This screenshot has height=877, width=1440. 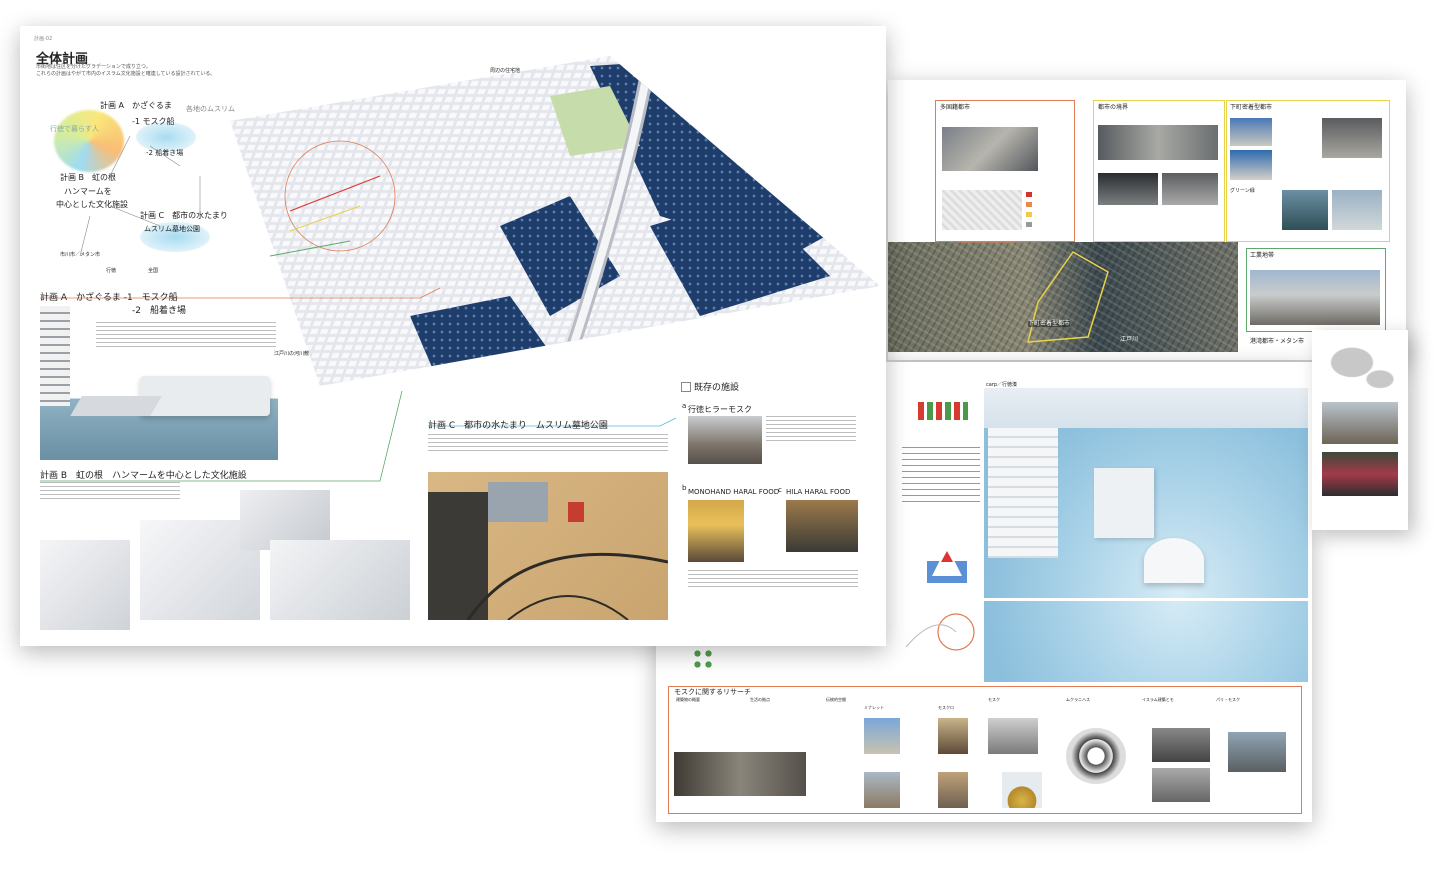 What do you see at coordinates (703, 659) in the screenshot?
I see `icon-green-dots` at bounding box center [703, 659].